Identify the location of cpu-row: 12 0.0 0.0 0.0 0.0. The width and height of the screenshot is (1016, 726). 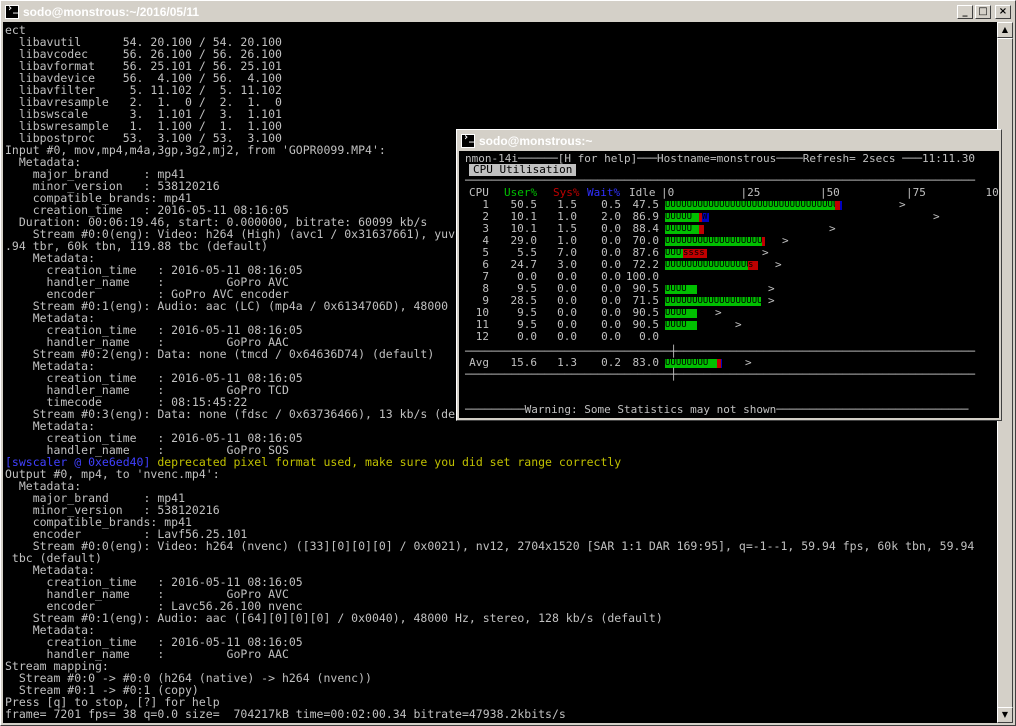
(730, 337).